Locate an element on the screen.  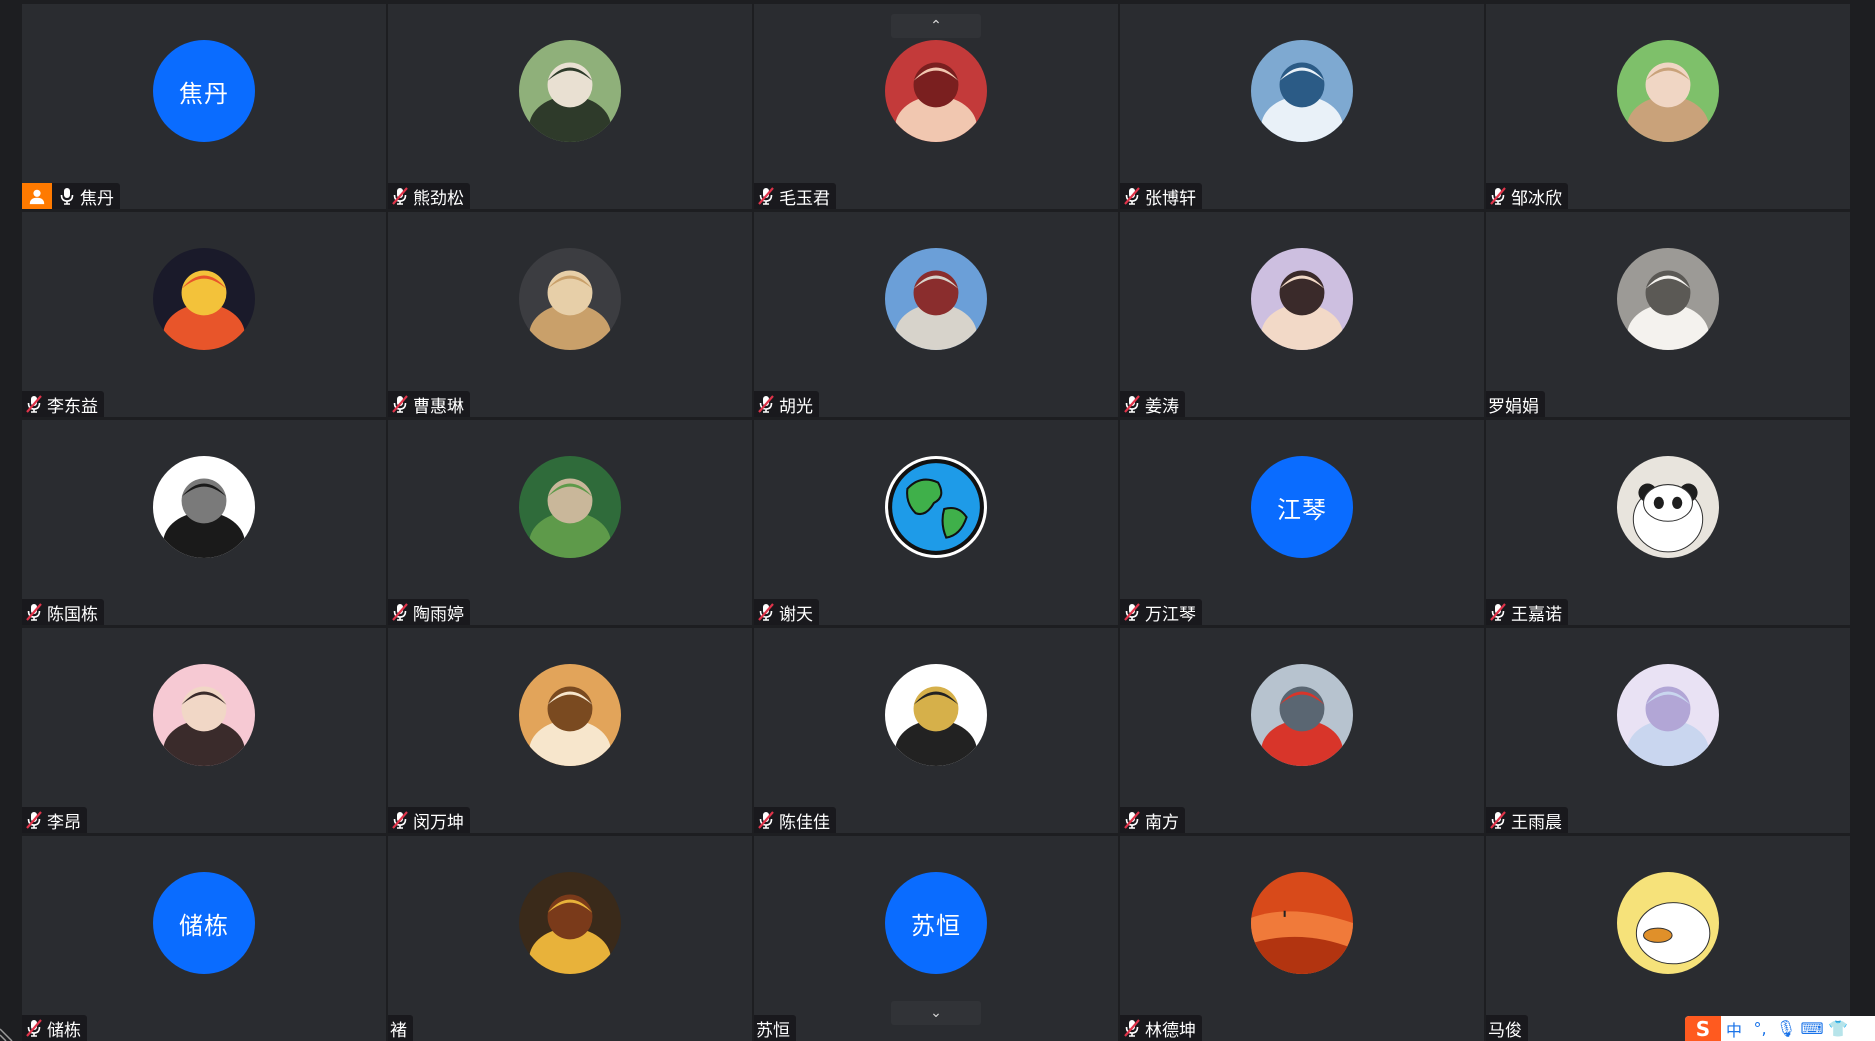
participant-name-tag: 林德坤 is located at coordinates (1161, 1028).